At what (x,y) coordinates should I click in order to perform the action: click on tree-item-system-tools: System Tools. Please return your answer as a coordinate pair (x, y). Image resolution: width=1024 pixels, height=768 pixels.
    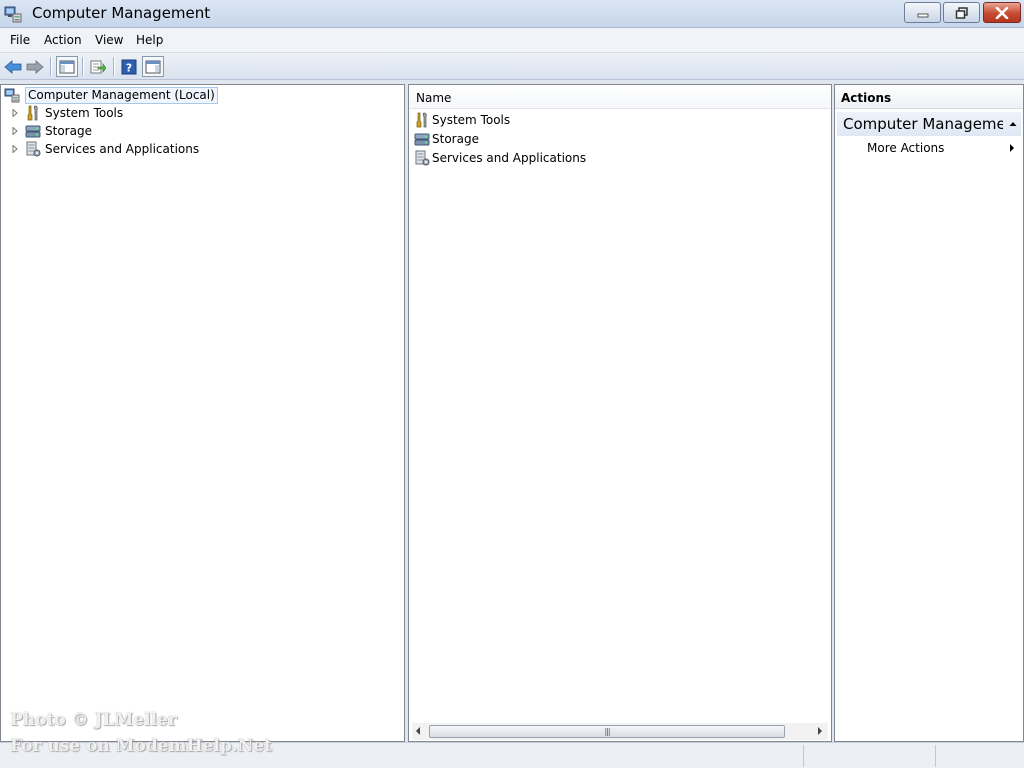
    Looking at the image, I should click on (67, 113).